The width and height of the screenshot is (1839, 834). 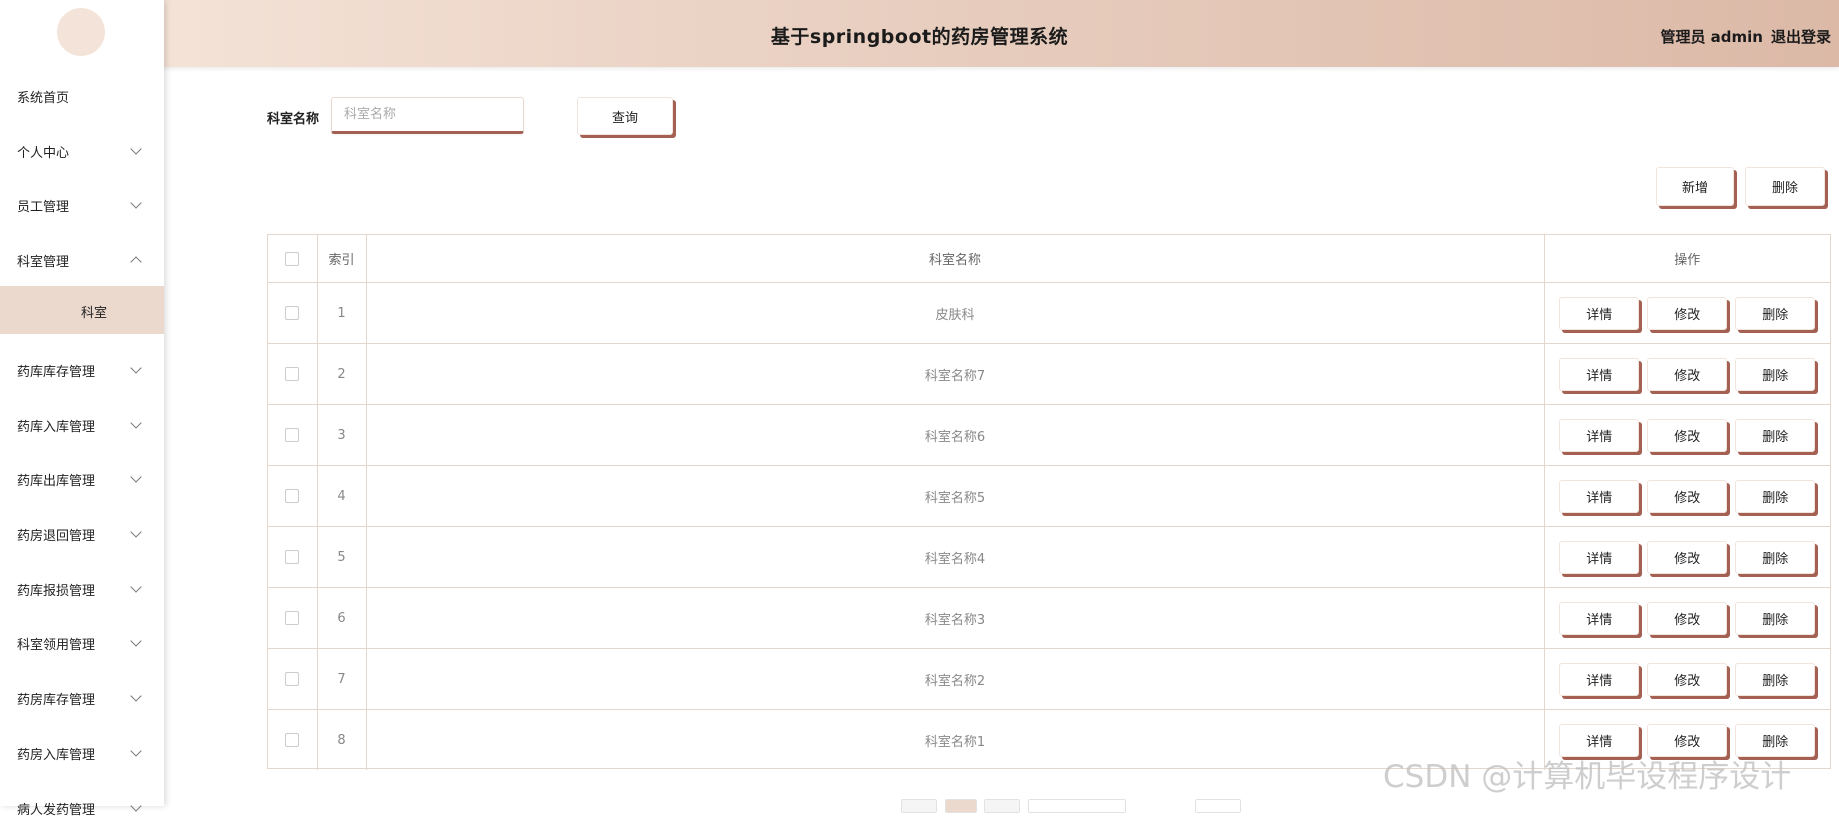 I want to click on sidebar-item-label: 药库入库管理, so click(x=56, y=427).